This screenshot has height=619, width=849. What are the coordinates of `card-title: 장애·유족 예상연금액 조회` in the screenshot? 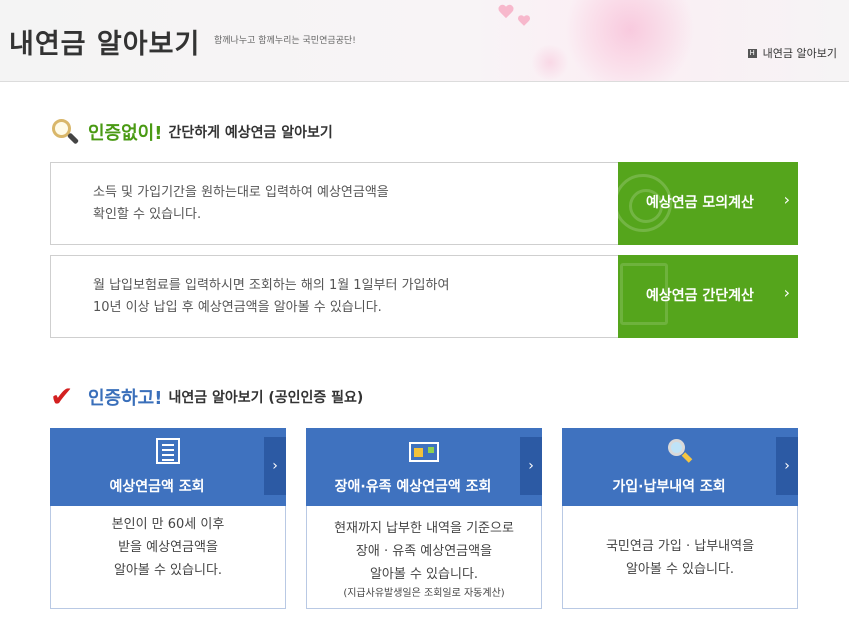 It's located at (413, 487).